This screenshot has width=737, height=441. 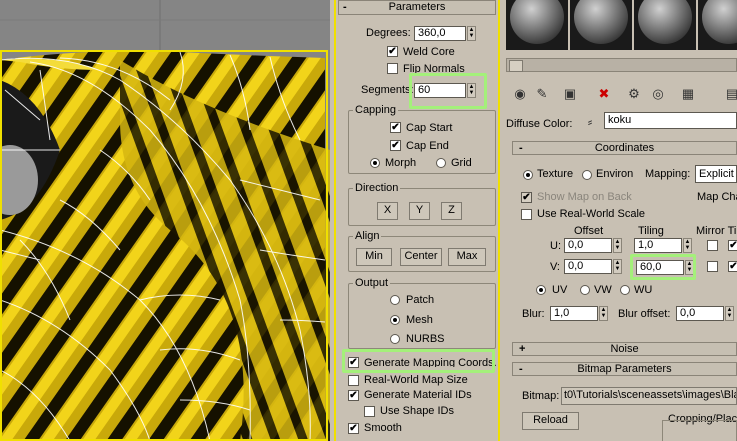 What do you see at coordinates (617, 245) in the screenshot?
I see `u-offset-spinner: ▲ ▼` at bounding box center [617, 245].